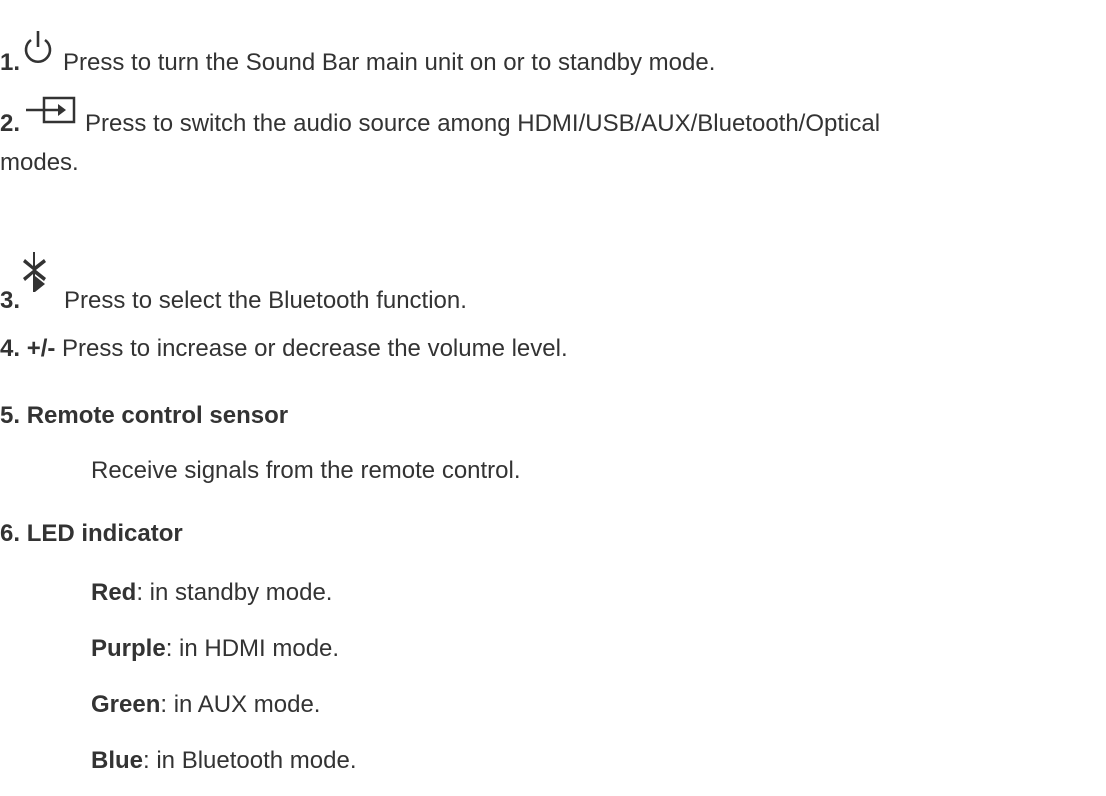  What do you see at coordinates (240, 704) in the screenshot?
I see `led-desc: : in AUX mode.` at bounding box center [240, 704].